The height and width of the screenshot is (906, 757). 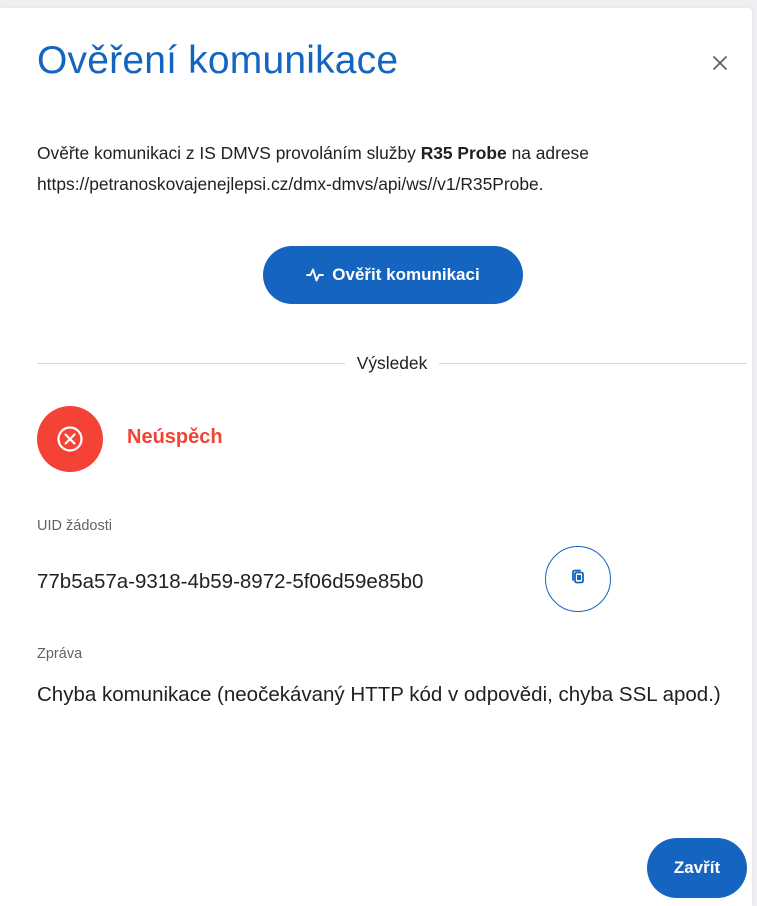 What do you see at coordinates (406, 274) in the screenshot?
I see `verify-button-label: Ověřit komunikaci` at bounding box center [406, 274].